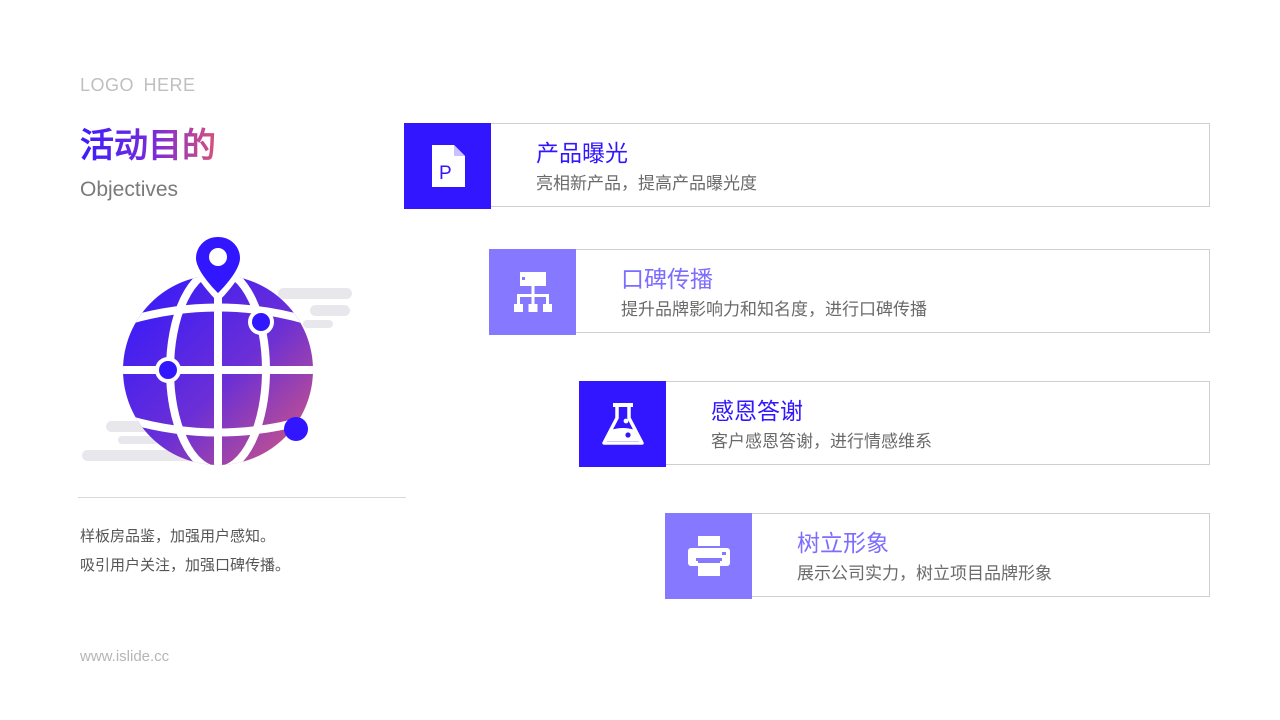 The image size is (1280, 720). I want to click on svg-text: P, so click(445, 173).